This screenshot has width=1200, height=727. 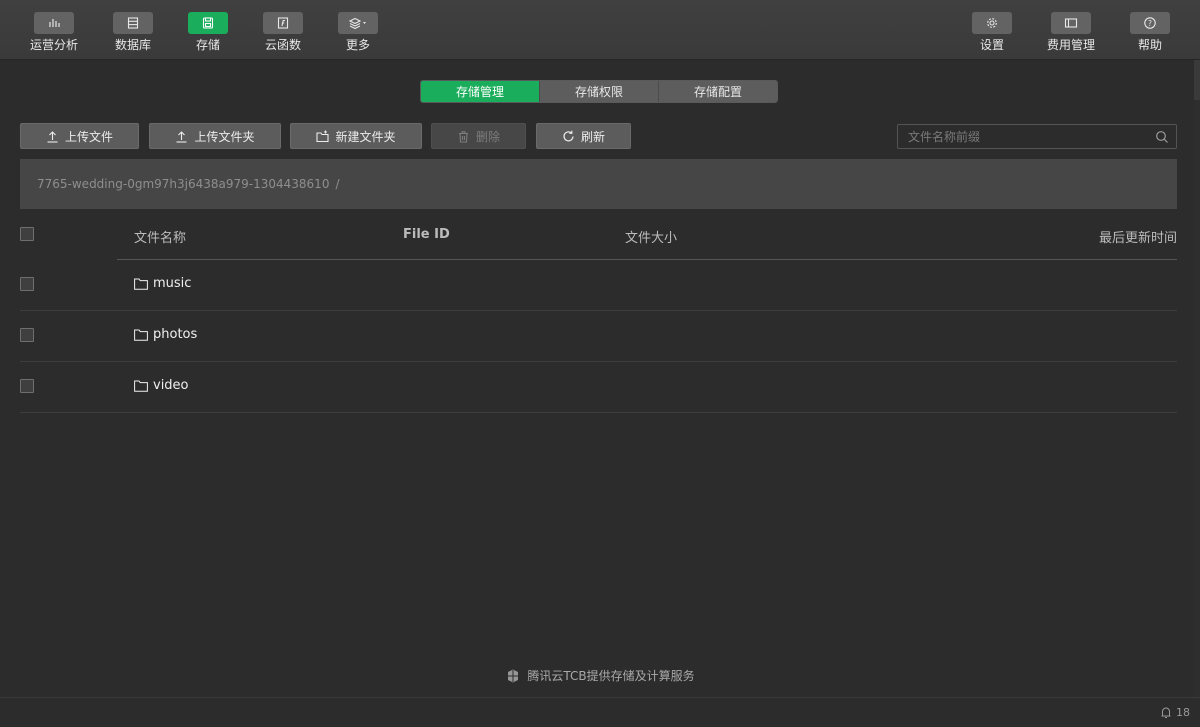 I want to click on storage-tabs: 存储管理 存储权限 存储配置, so click(x=599, y=91).